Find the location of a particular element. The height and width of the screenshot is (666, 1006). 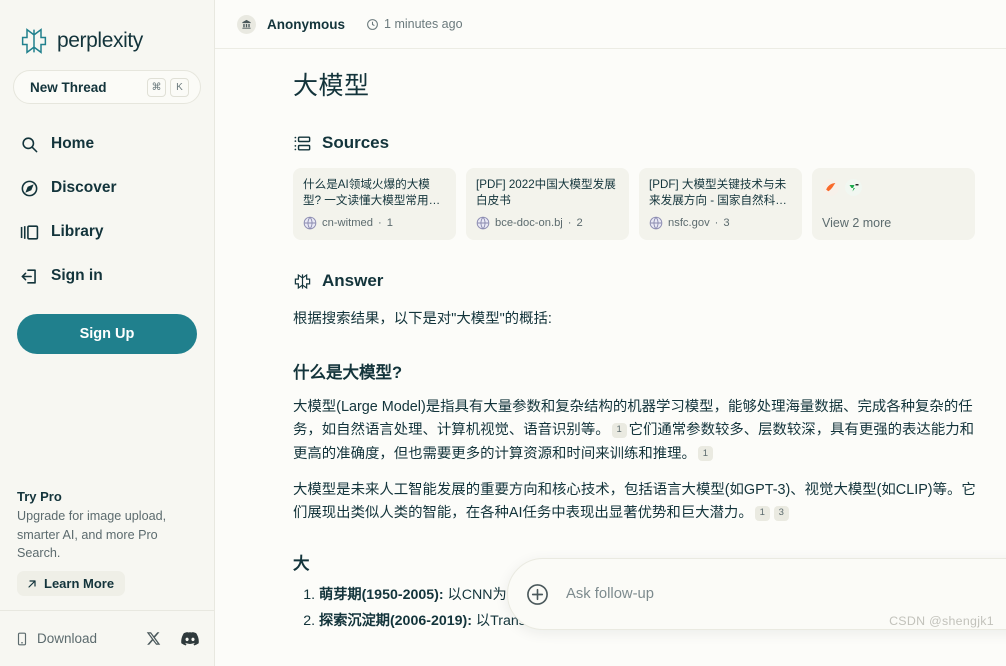

source-title: [PDF] 2022中国大模型发展白皮书 is located at coordinates (546, 193).